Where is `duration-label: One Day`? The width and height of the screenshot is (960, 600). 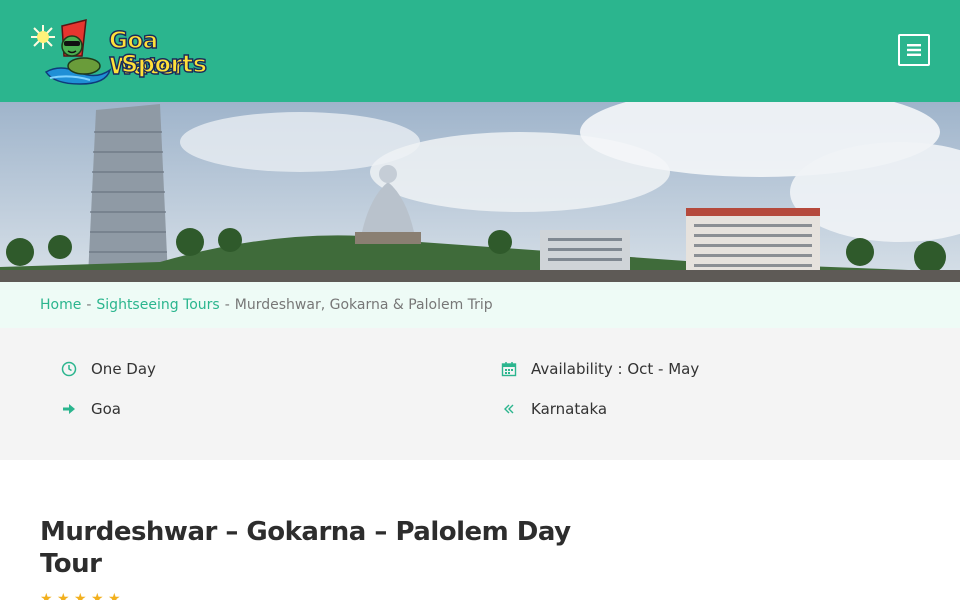 duration-label: One Day is located at coordinates (123, 369).